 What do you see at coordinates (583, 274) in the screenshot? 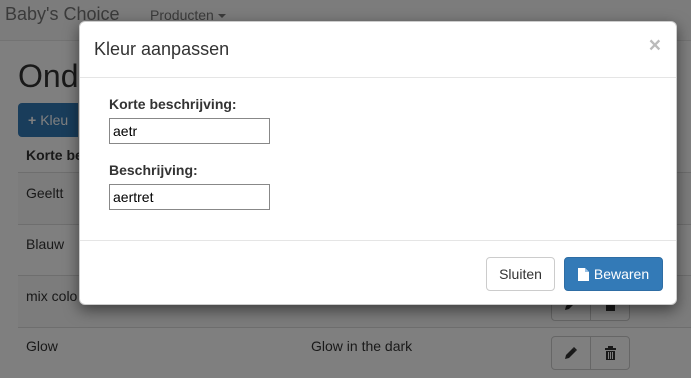
I see `file-icon` at bounding box center [583, 274].